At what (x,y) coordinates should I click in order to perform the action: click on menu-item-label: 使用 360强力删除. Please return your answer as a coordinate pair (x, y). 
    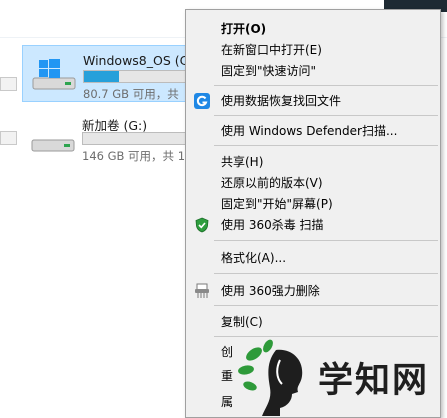
    Looking at the image, I should click on (270, 291).